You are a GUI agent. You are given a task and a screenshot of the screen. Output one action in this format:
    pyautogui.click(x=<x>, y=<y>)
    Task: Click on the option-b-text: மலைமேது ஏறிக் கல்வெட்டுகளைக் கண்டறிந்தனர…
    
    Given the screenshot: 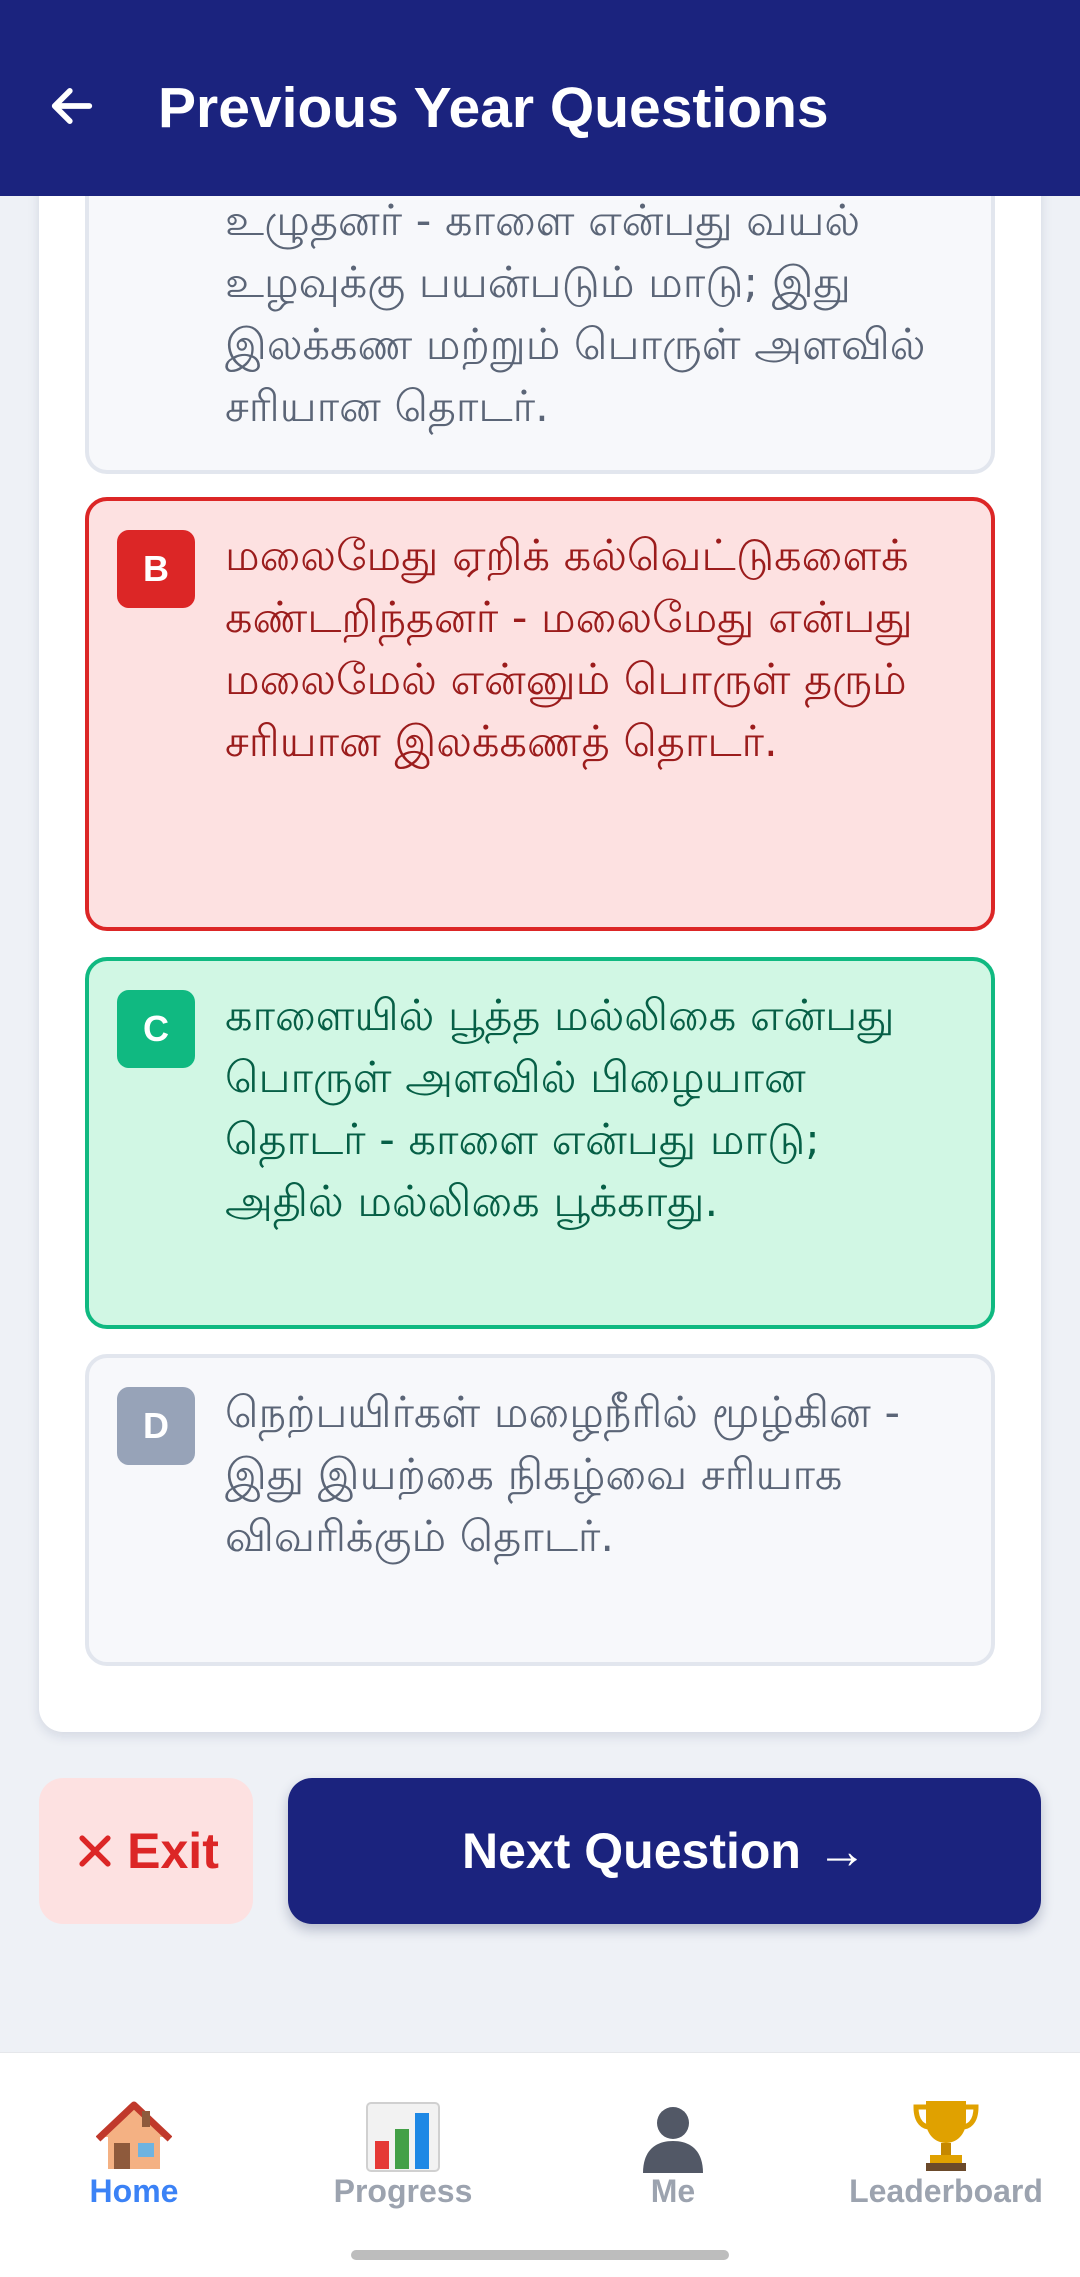 What is the action you would take?
    pyautogui.click(x=569, y=649)
    